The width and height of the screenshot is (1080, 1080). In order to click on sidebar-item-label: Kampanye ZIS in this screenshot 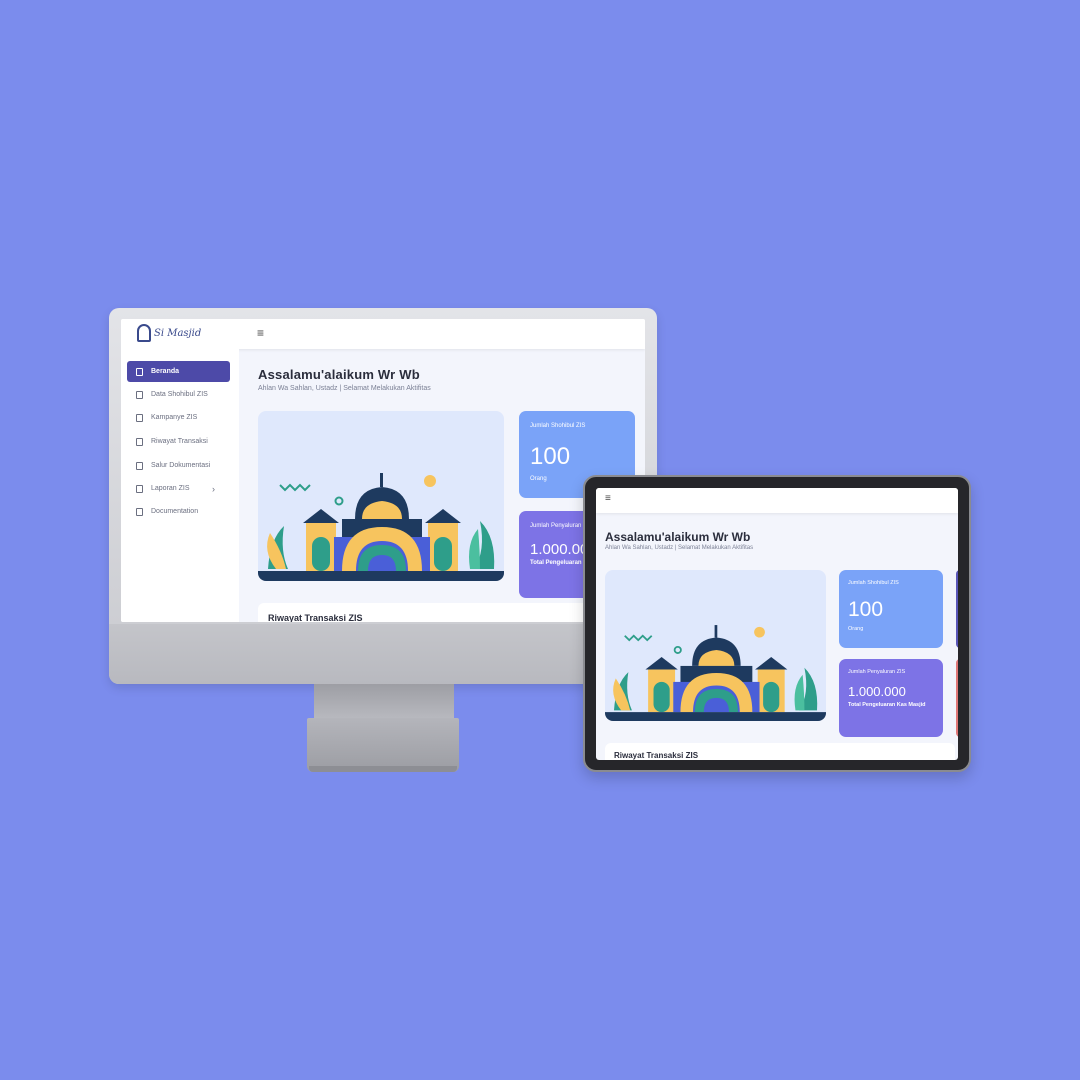, I will do `click(174, 417)`.